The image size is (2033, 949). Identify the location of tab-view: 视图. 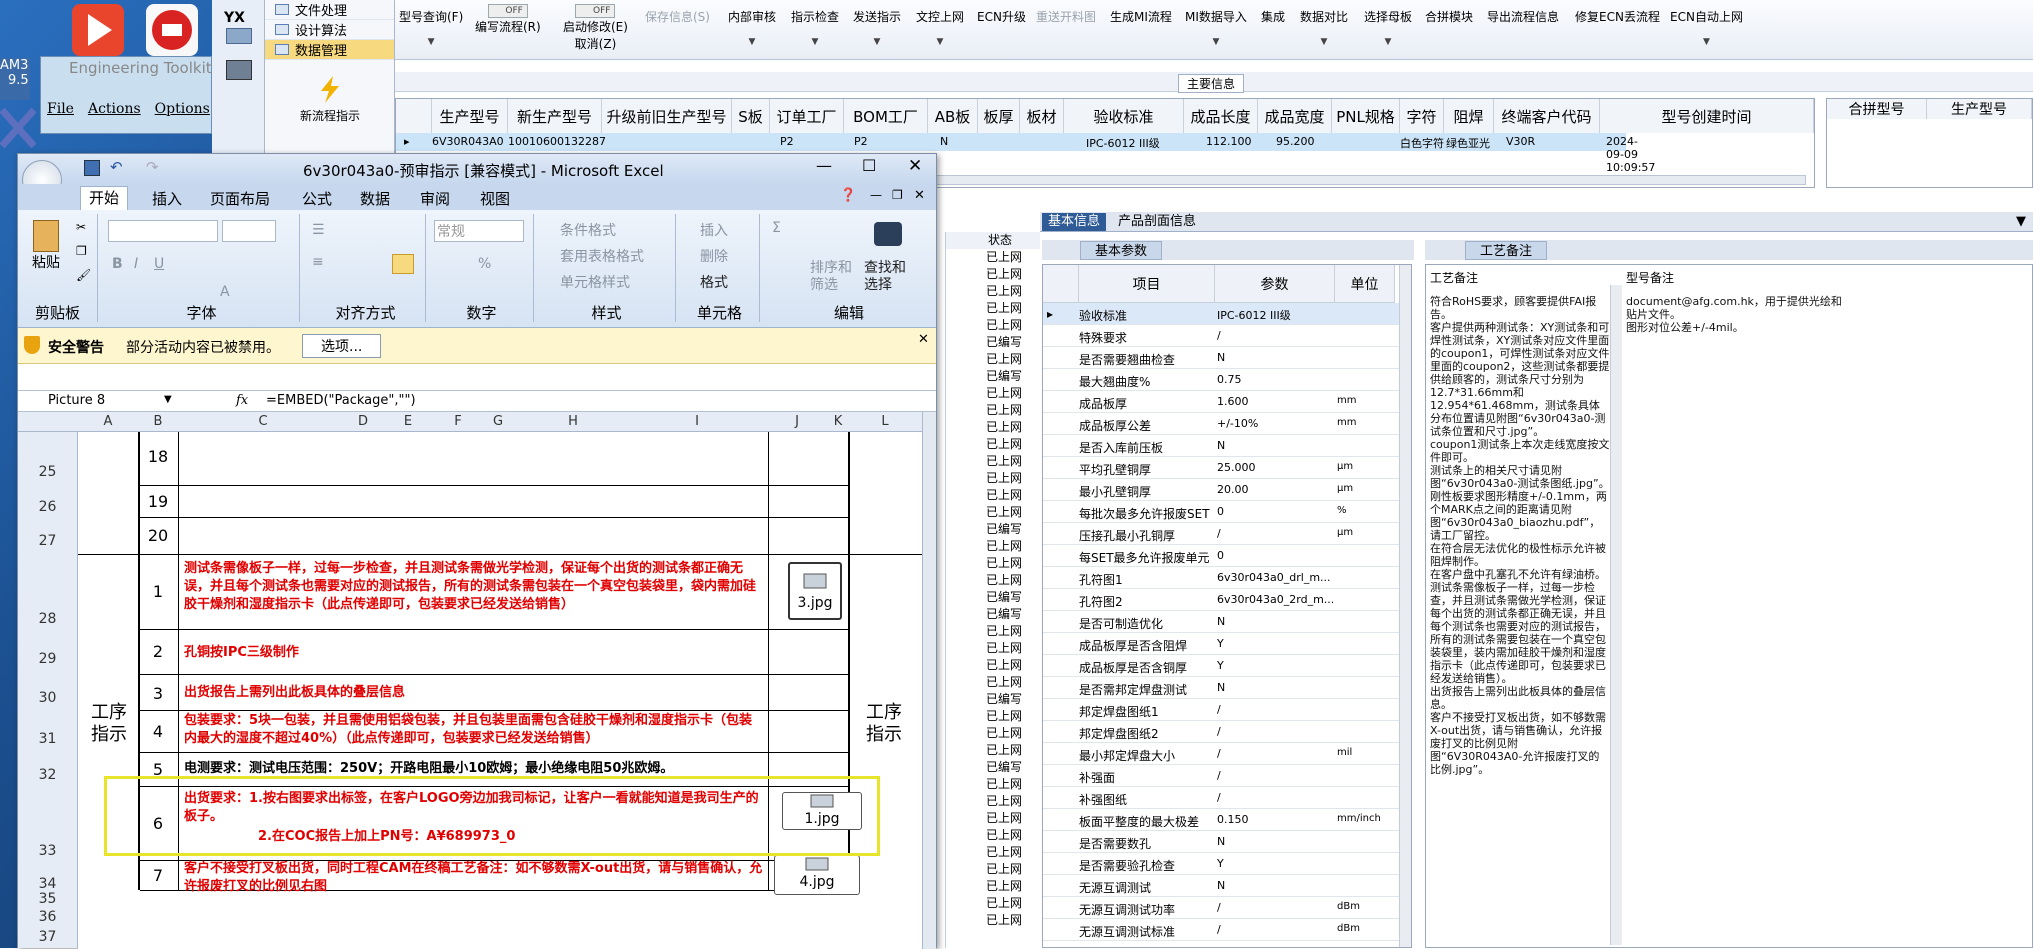
(495, 198).